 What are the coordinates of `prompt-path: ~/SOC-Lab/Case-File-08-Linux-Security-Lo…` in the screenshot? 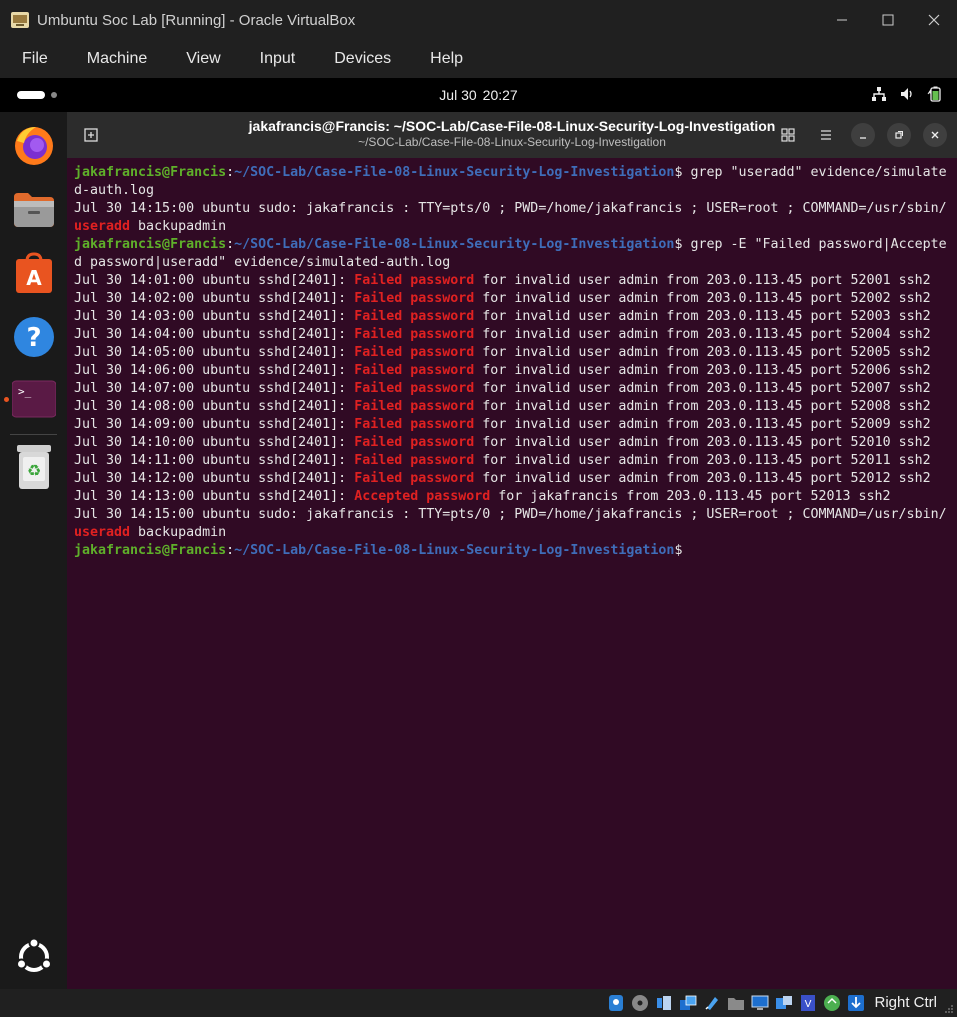 It's located at (454, 550).